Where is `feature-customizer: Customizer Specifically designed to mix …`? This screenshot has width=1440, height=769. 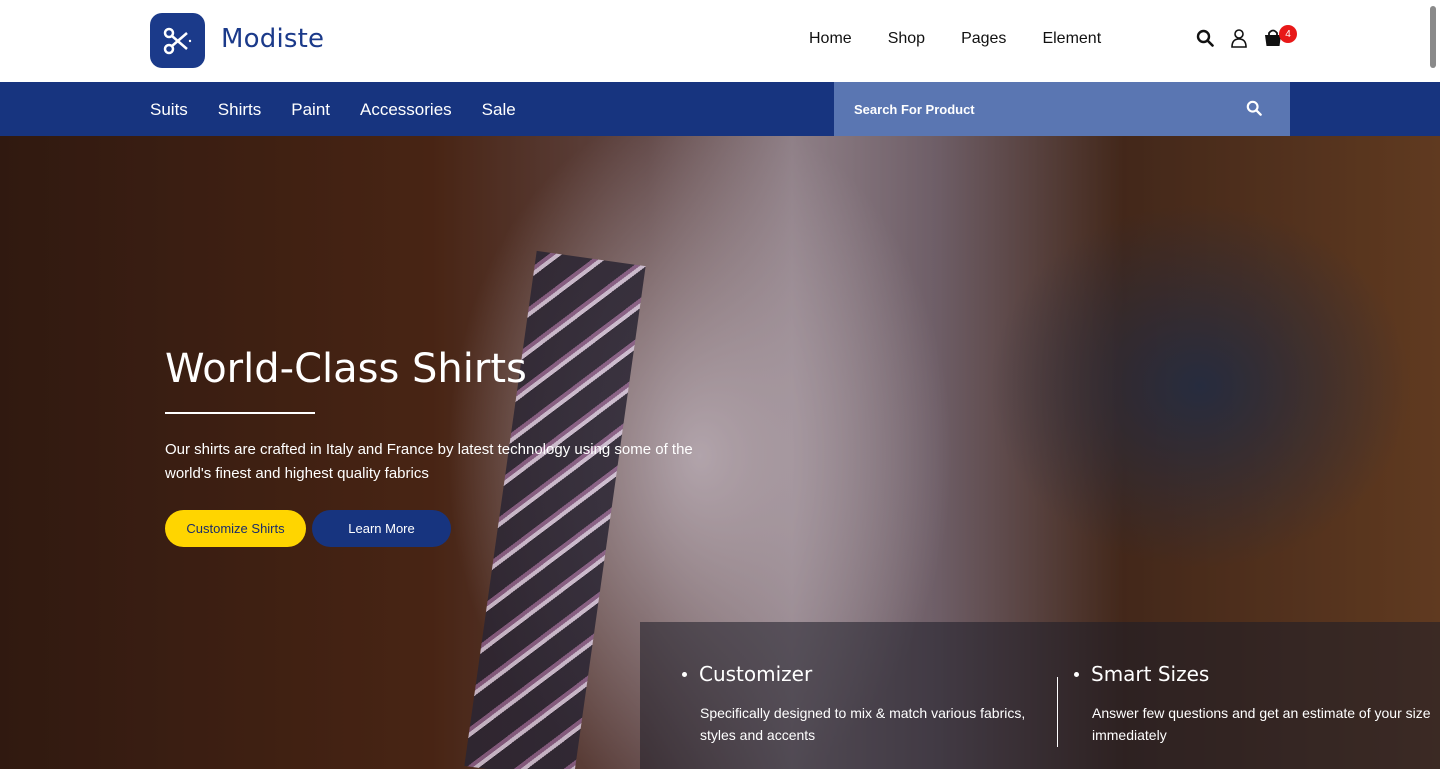
feature-customizer: Customizer Specifically designed to mix … is located at coordinates (863, 704).